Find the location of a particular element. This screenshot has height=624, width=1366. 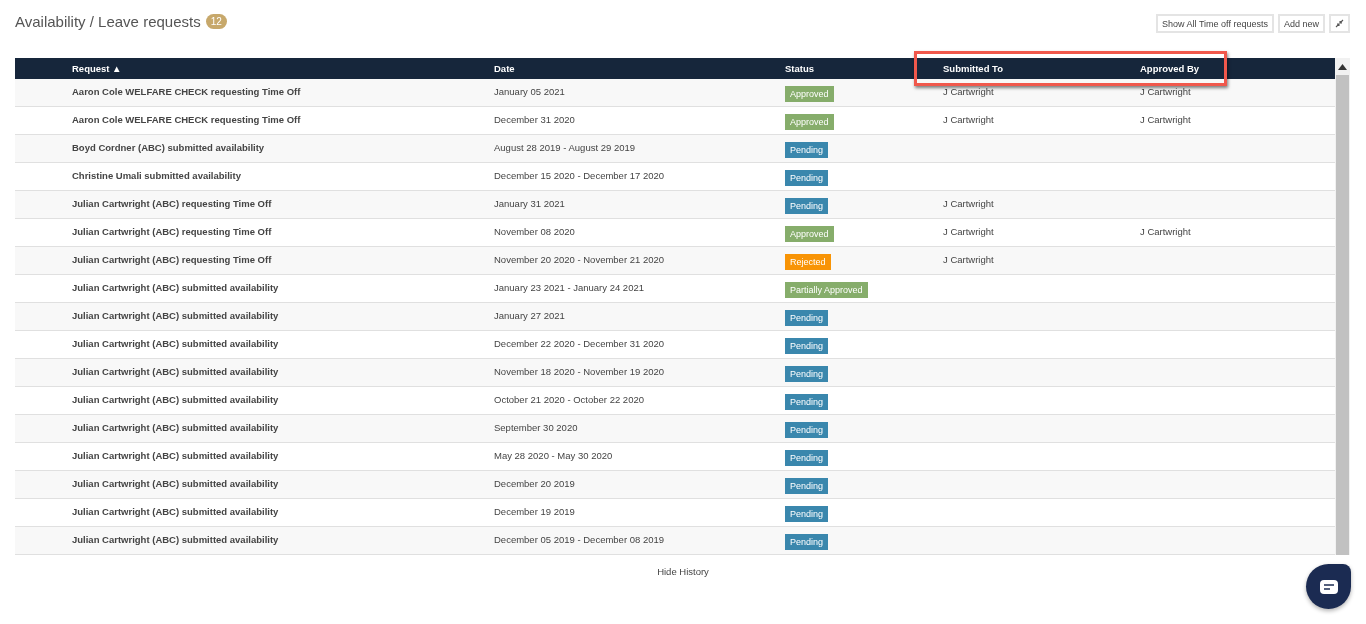

chat-icon is located at coordinates (1328, 586).